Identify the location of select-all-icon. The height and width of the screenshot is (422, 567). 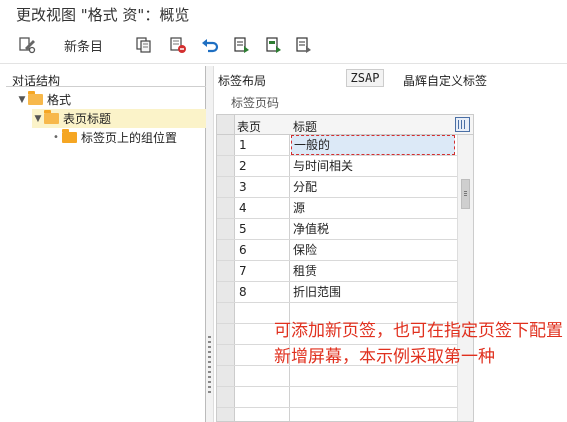
(242, 45).